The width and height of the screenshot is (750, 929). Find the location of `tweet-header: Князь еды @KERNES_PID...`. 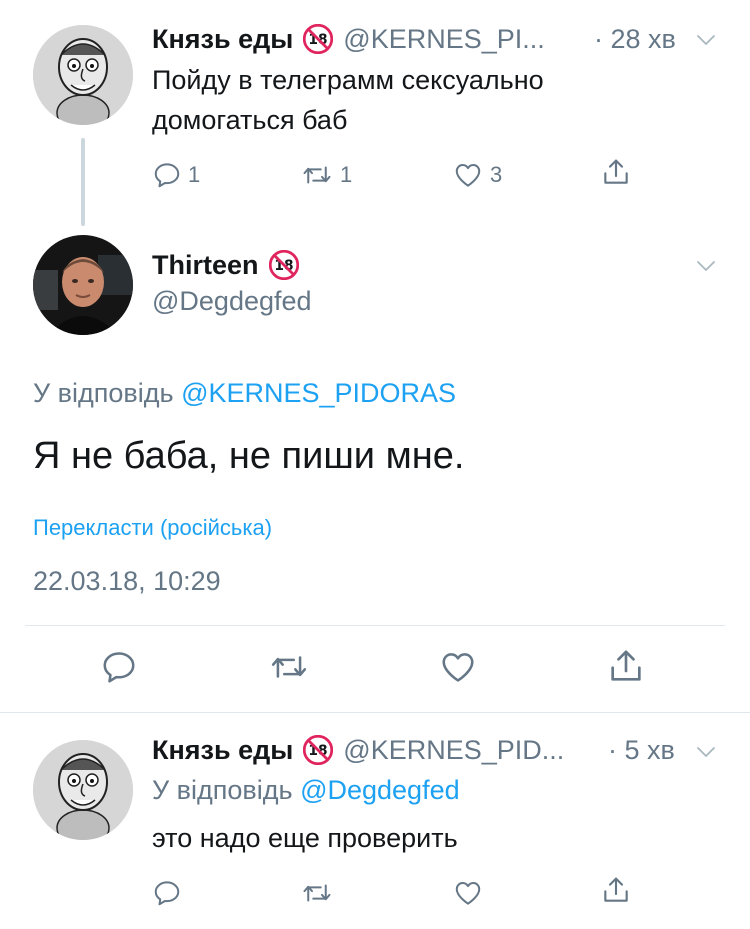

tweet-header: Князь еды @KERNES_PID... is located at coordinates (358, 750).